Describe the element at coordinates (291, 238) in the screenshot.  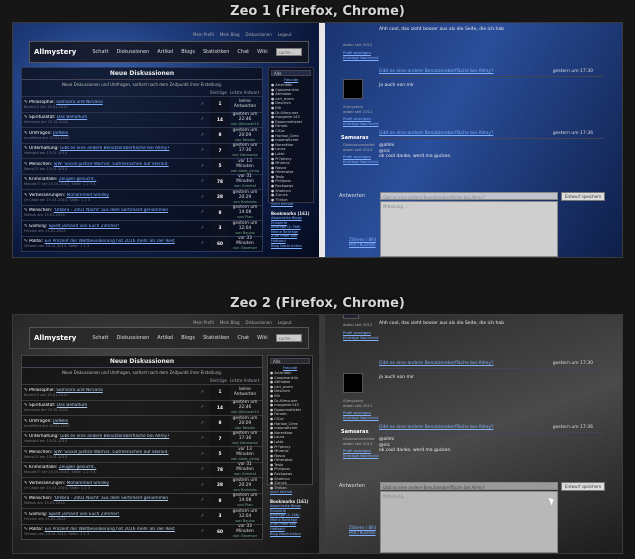
I see `bookmark-link: Zum Profil von Hatlsaid` at that location.